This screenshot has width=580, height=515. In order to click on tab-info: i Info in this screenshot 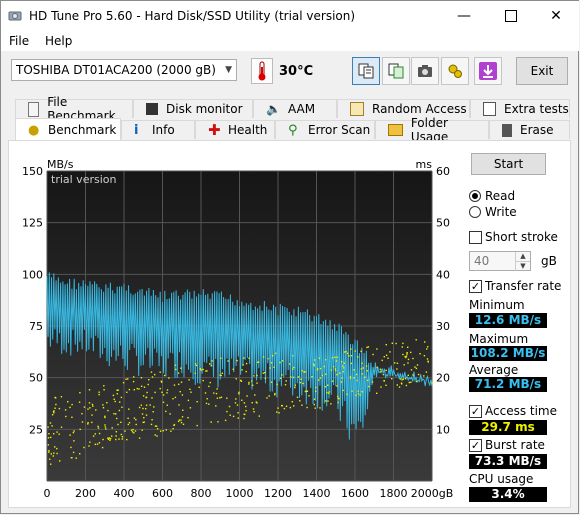, I will do `click(158, 129)`.